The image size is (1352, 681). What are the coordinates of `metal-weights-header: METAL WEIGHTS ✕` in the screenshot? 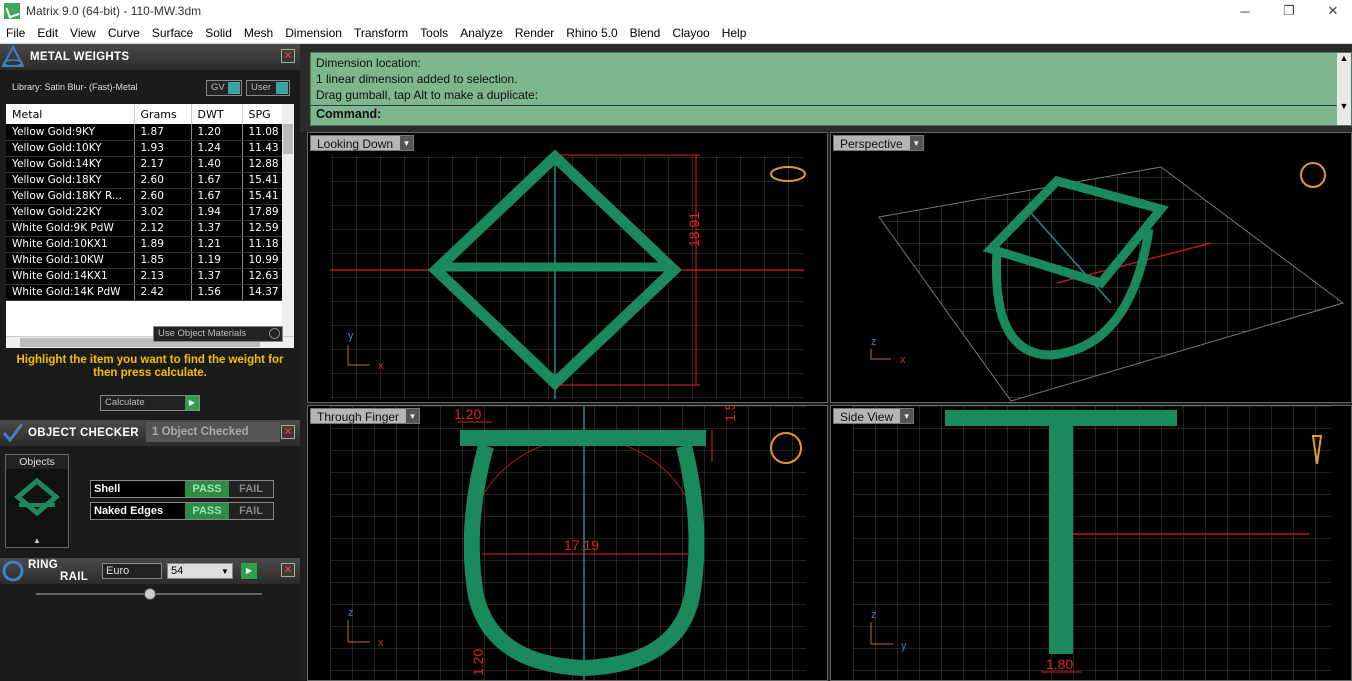 It's located at (150, 57).